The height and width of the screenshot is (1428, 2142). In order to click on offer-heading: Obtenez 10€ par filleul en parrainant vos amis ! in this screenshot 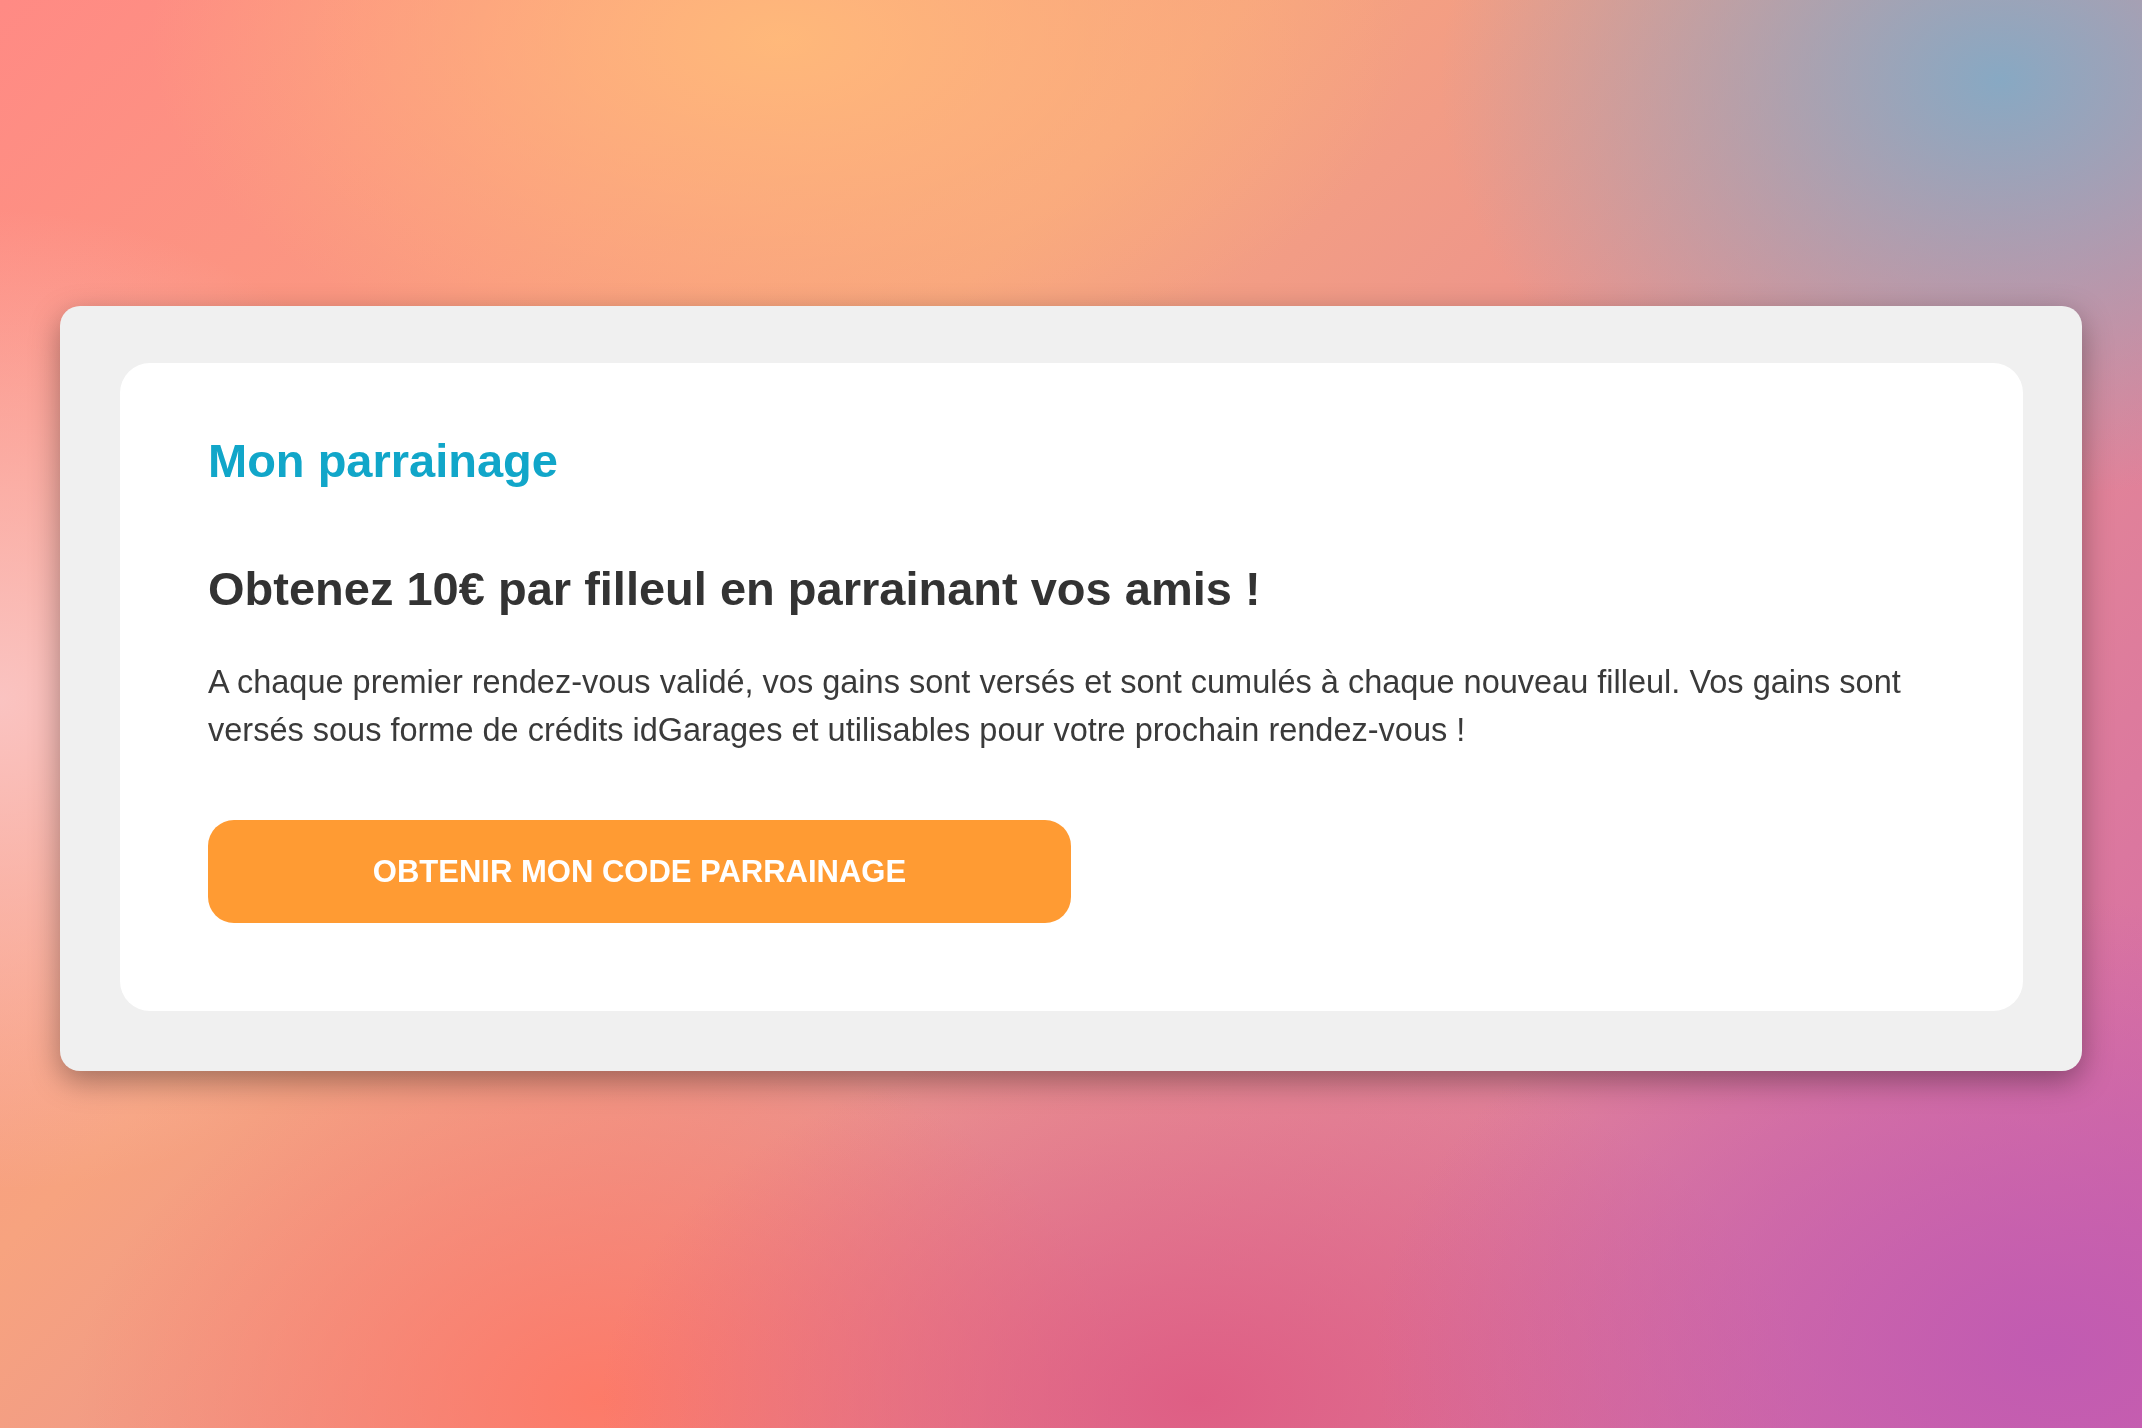, I will do `click(734, 588)`.